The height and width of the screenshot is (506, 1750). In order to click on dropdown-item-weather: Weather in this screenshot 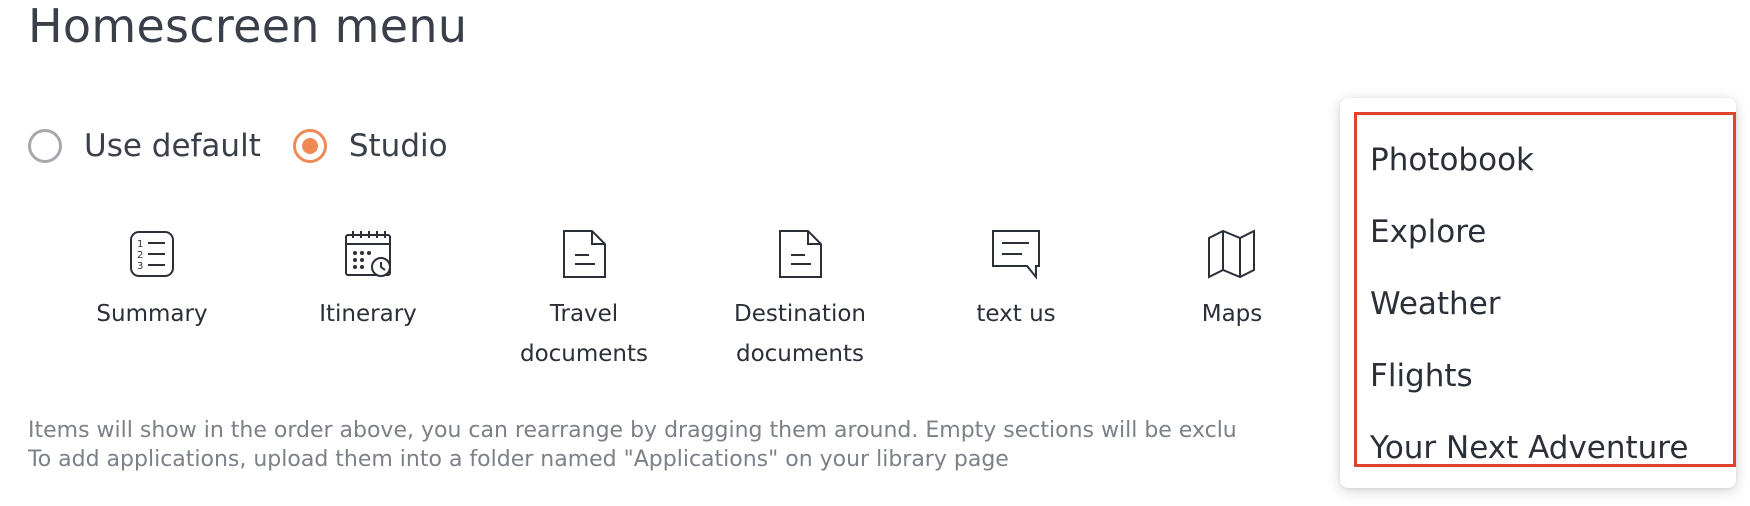, I will do `click(1529, 304)`.